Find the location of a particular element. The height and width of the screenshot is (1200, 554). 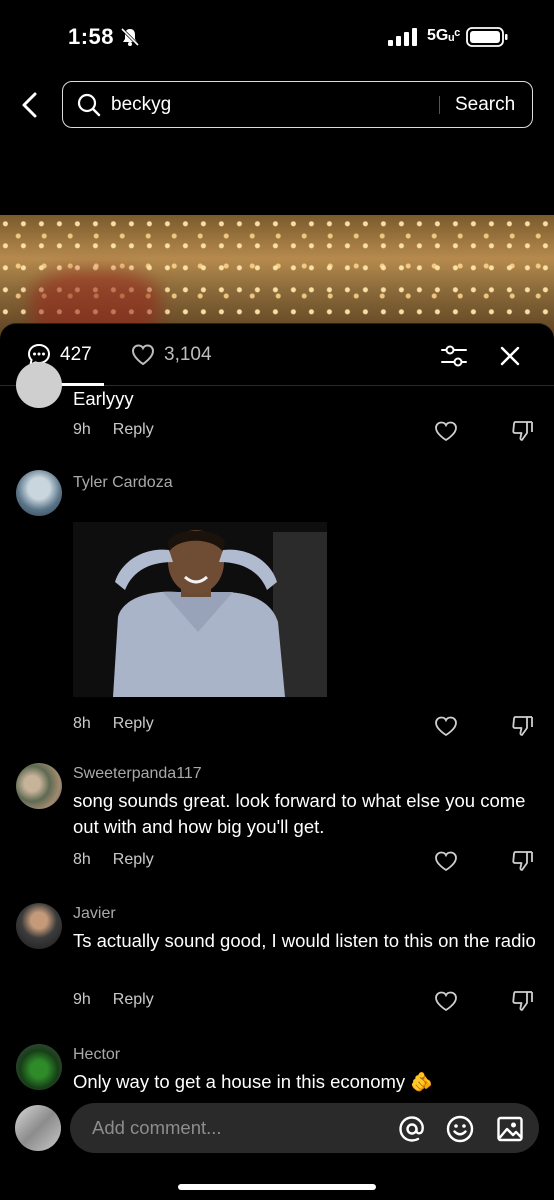

status-time: 1:58 is located at coordinates (91, 36).